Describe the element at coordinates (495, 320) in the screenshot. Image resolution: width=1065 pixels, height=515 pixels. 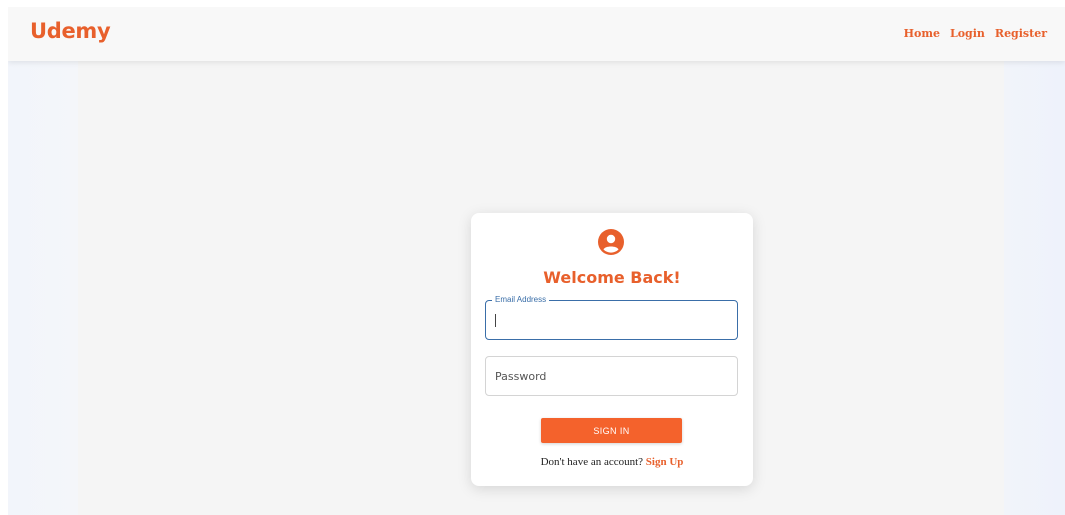
I see `text-caret` at that location.